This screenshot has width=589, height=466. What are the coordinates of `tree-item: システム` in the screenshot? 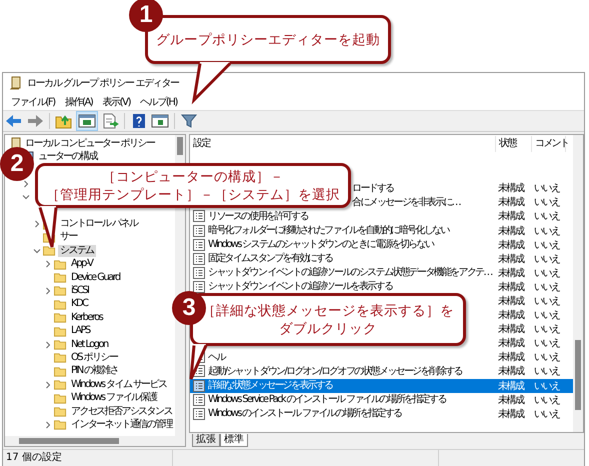 It's located at (77, 250).